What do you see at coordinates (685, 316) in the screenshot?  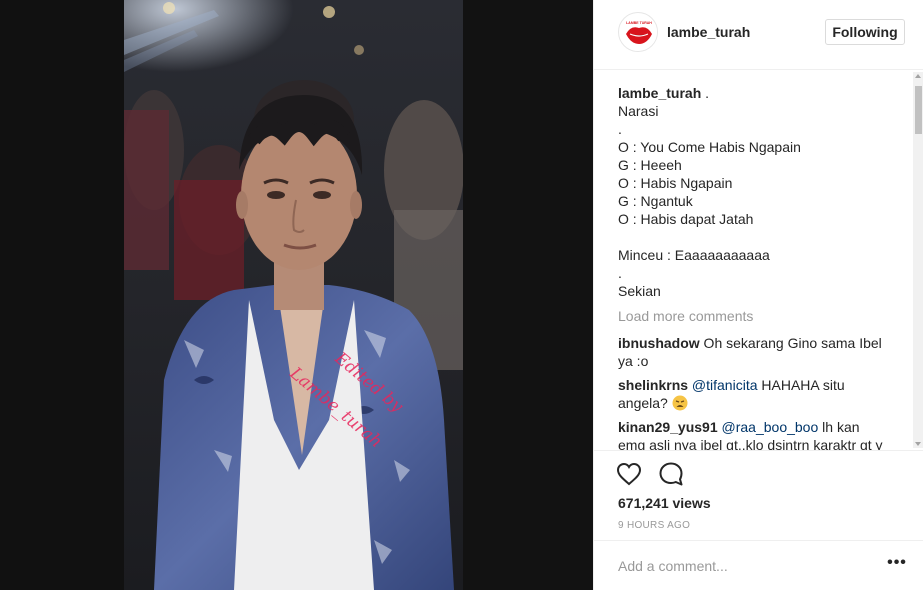 I see `load-more-comments-link: Load more comments` at bounding box center [685, 316].